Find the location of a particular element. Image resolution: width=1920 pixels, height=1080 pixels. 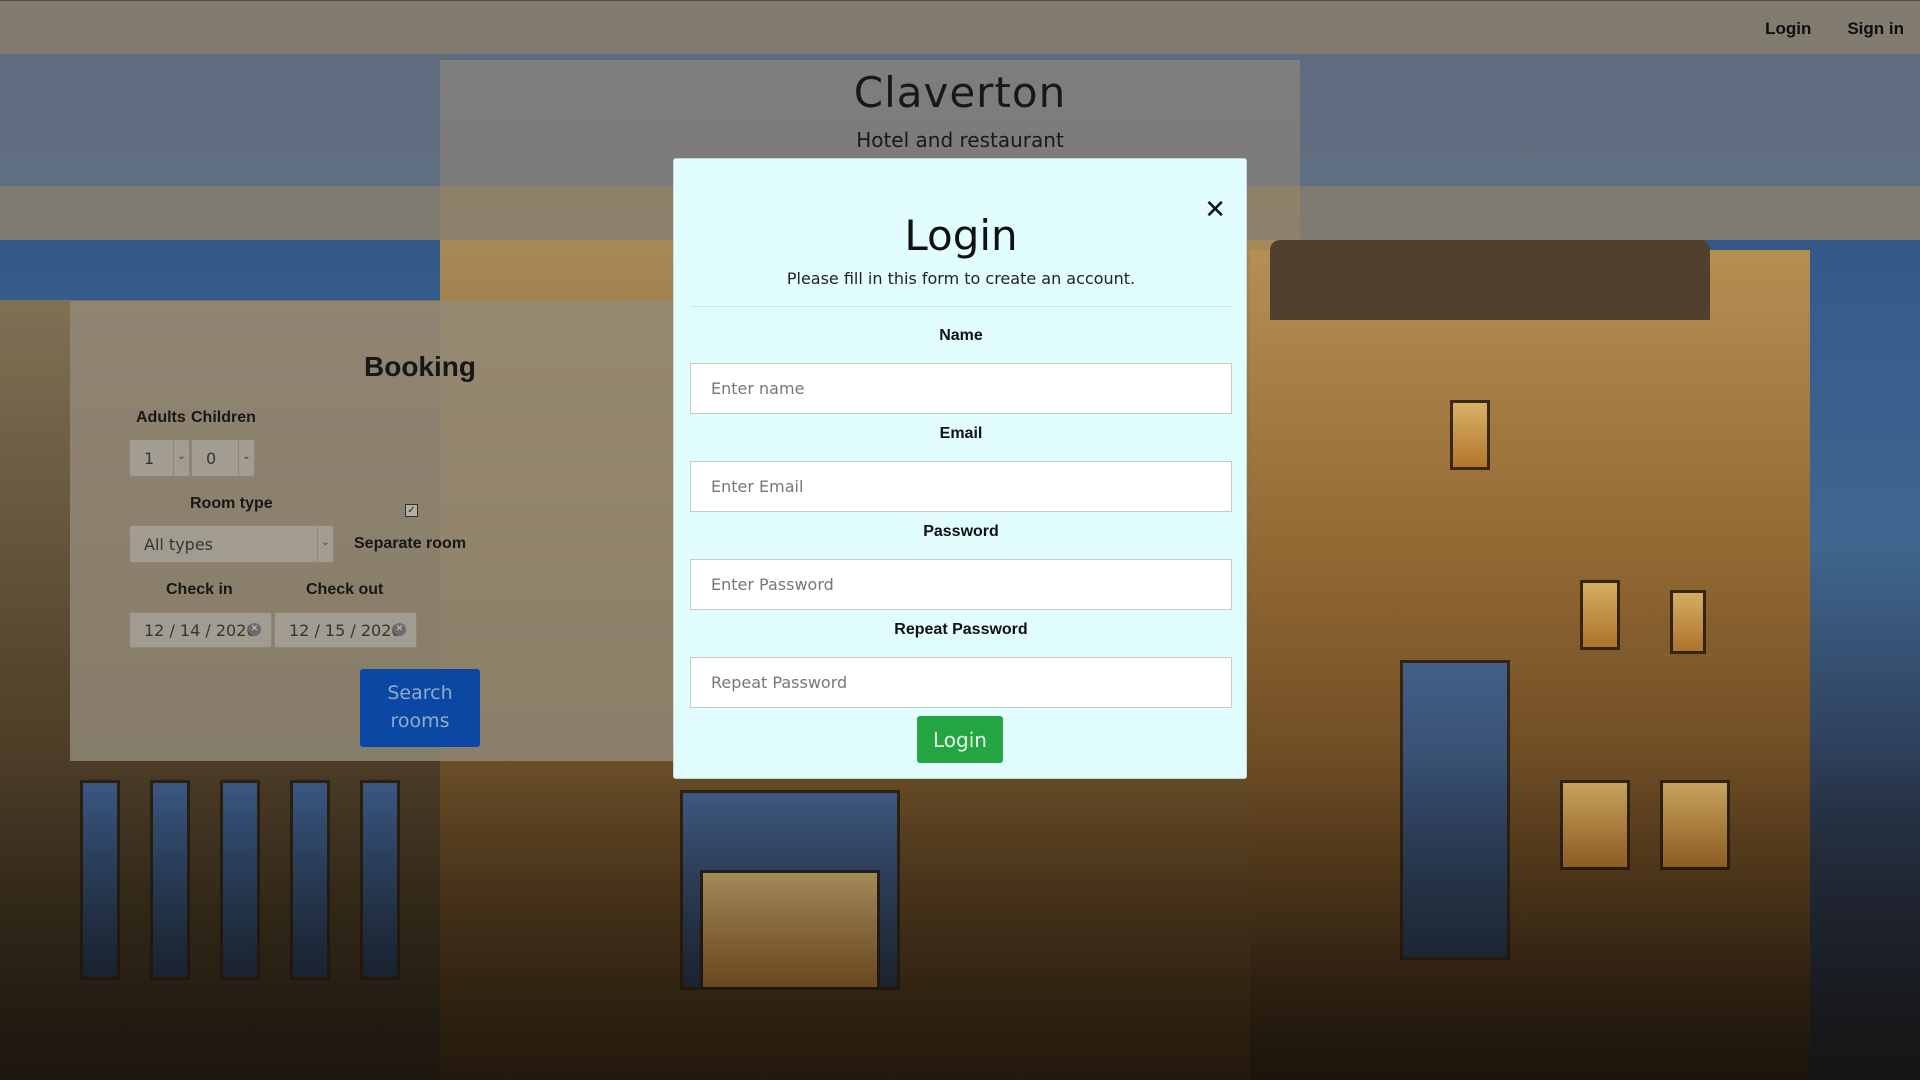

email-input: Enter Email is located at coordinates (961, 486).